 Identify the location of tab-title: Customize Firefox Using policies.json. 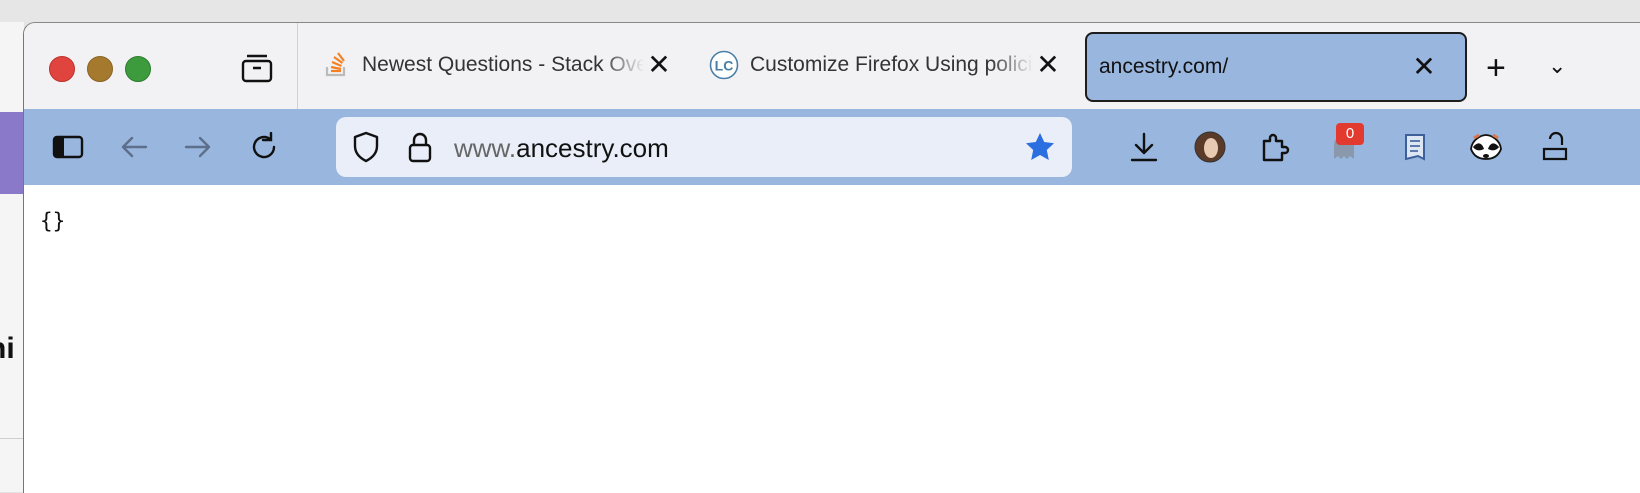
(891, 64).